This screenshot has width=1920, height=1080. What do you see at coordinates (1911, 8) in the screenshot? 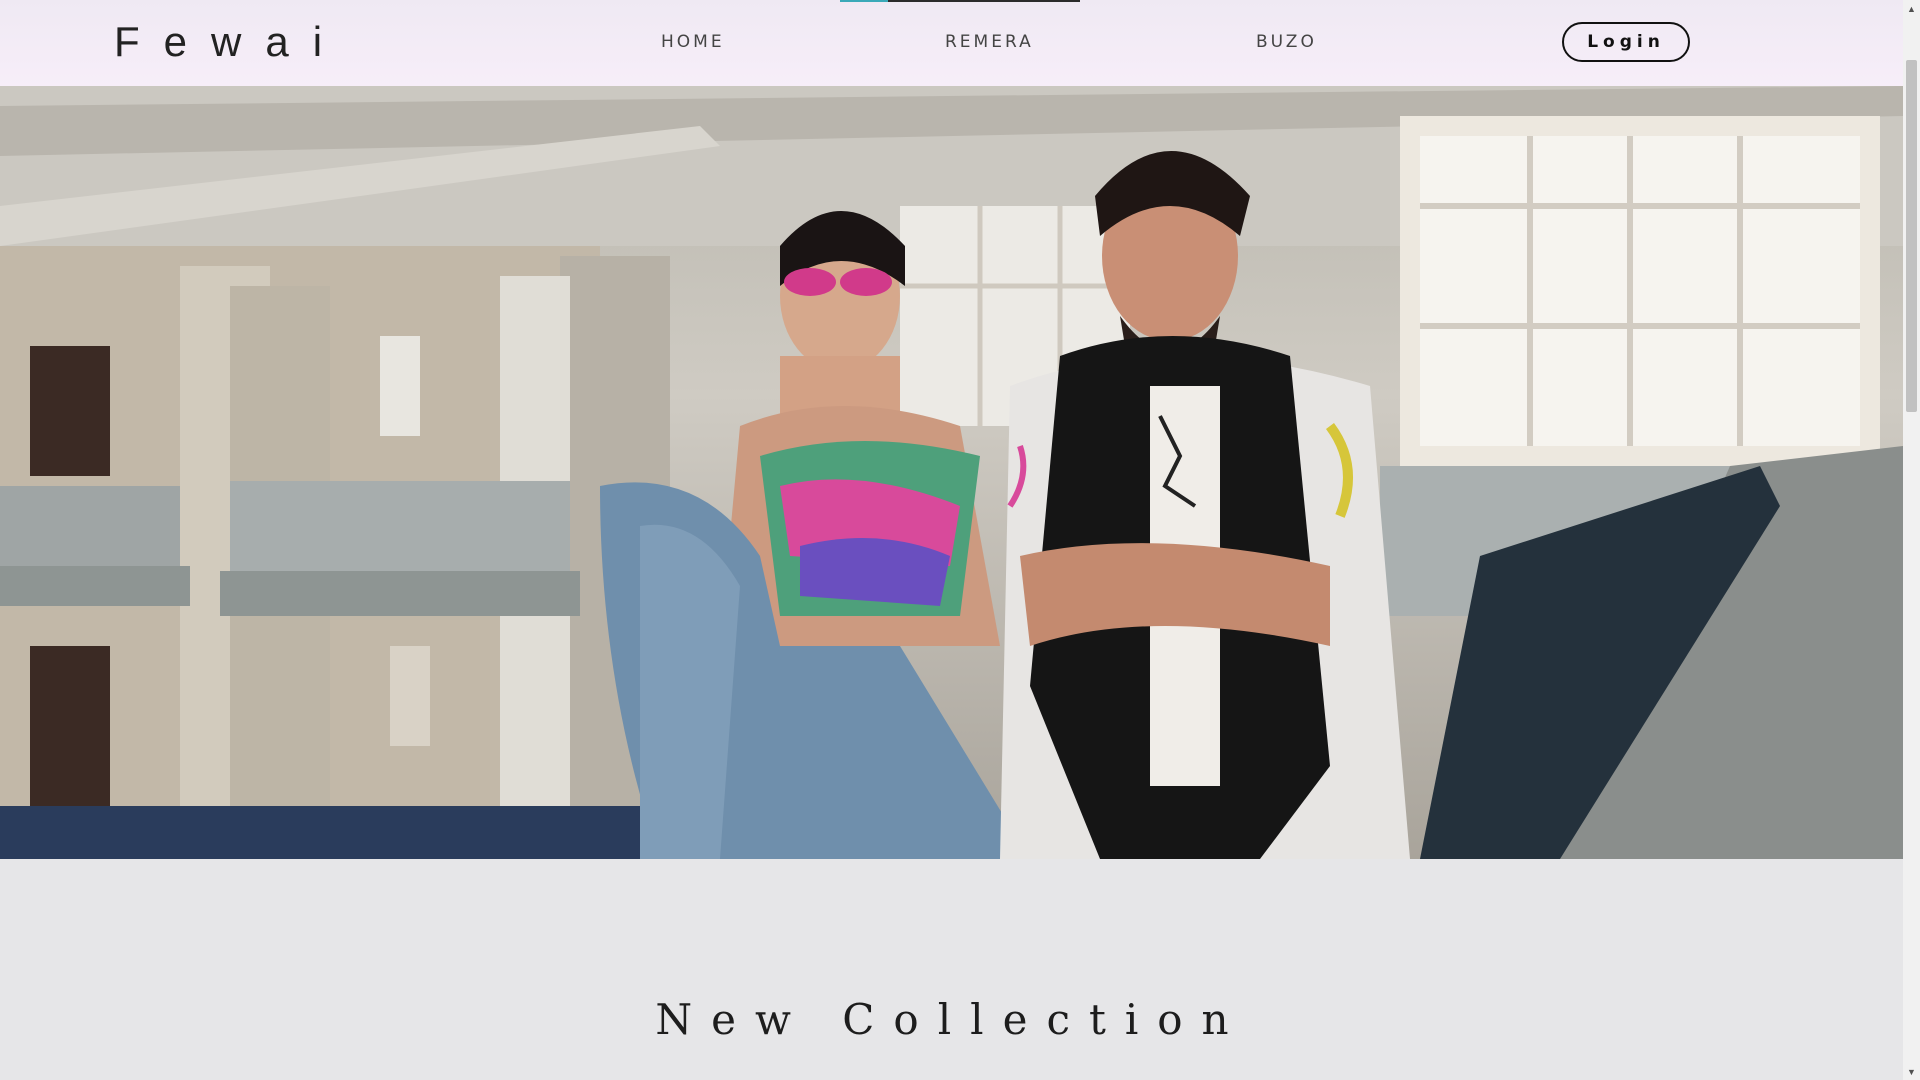
I see `chevron-up-icon: ▲` at bounding box center [1911, 8].